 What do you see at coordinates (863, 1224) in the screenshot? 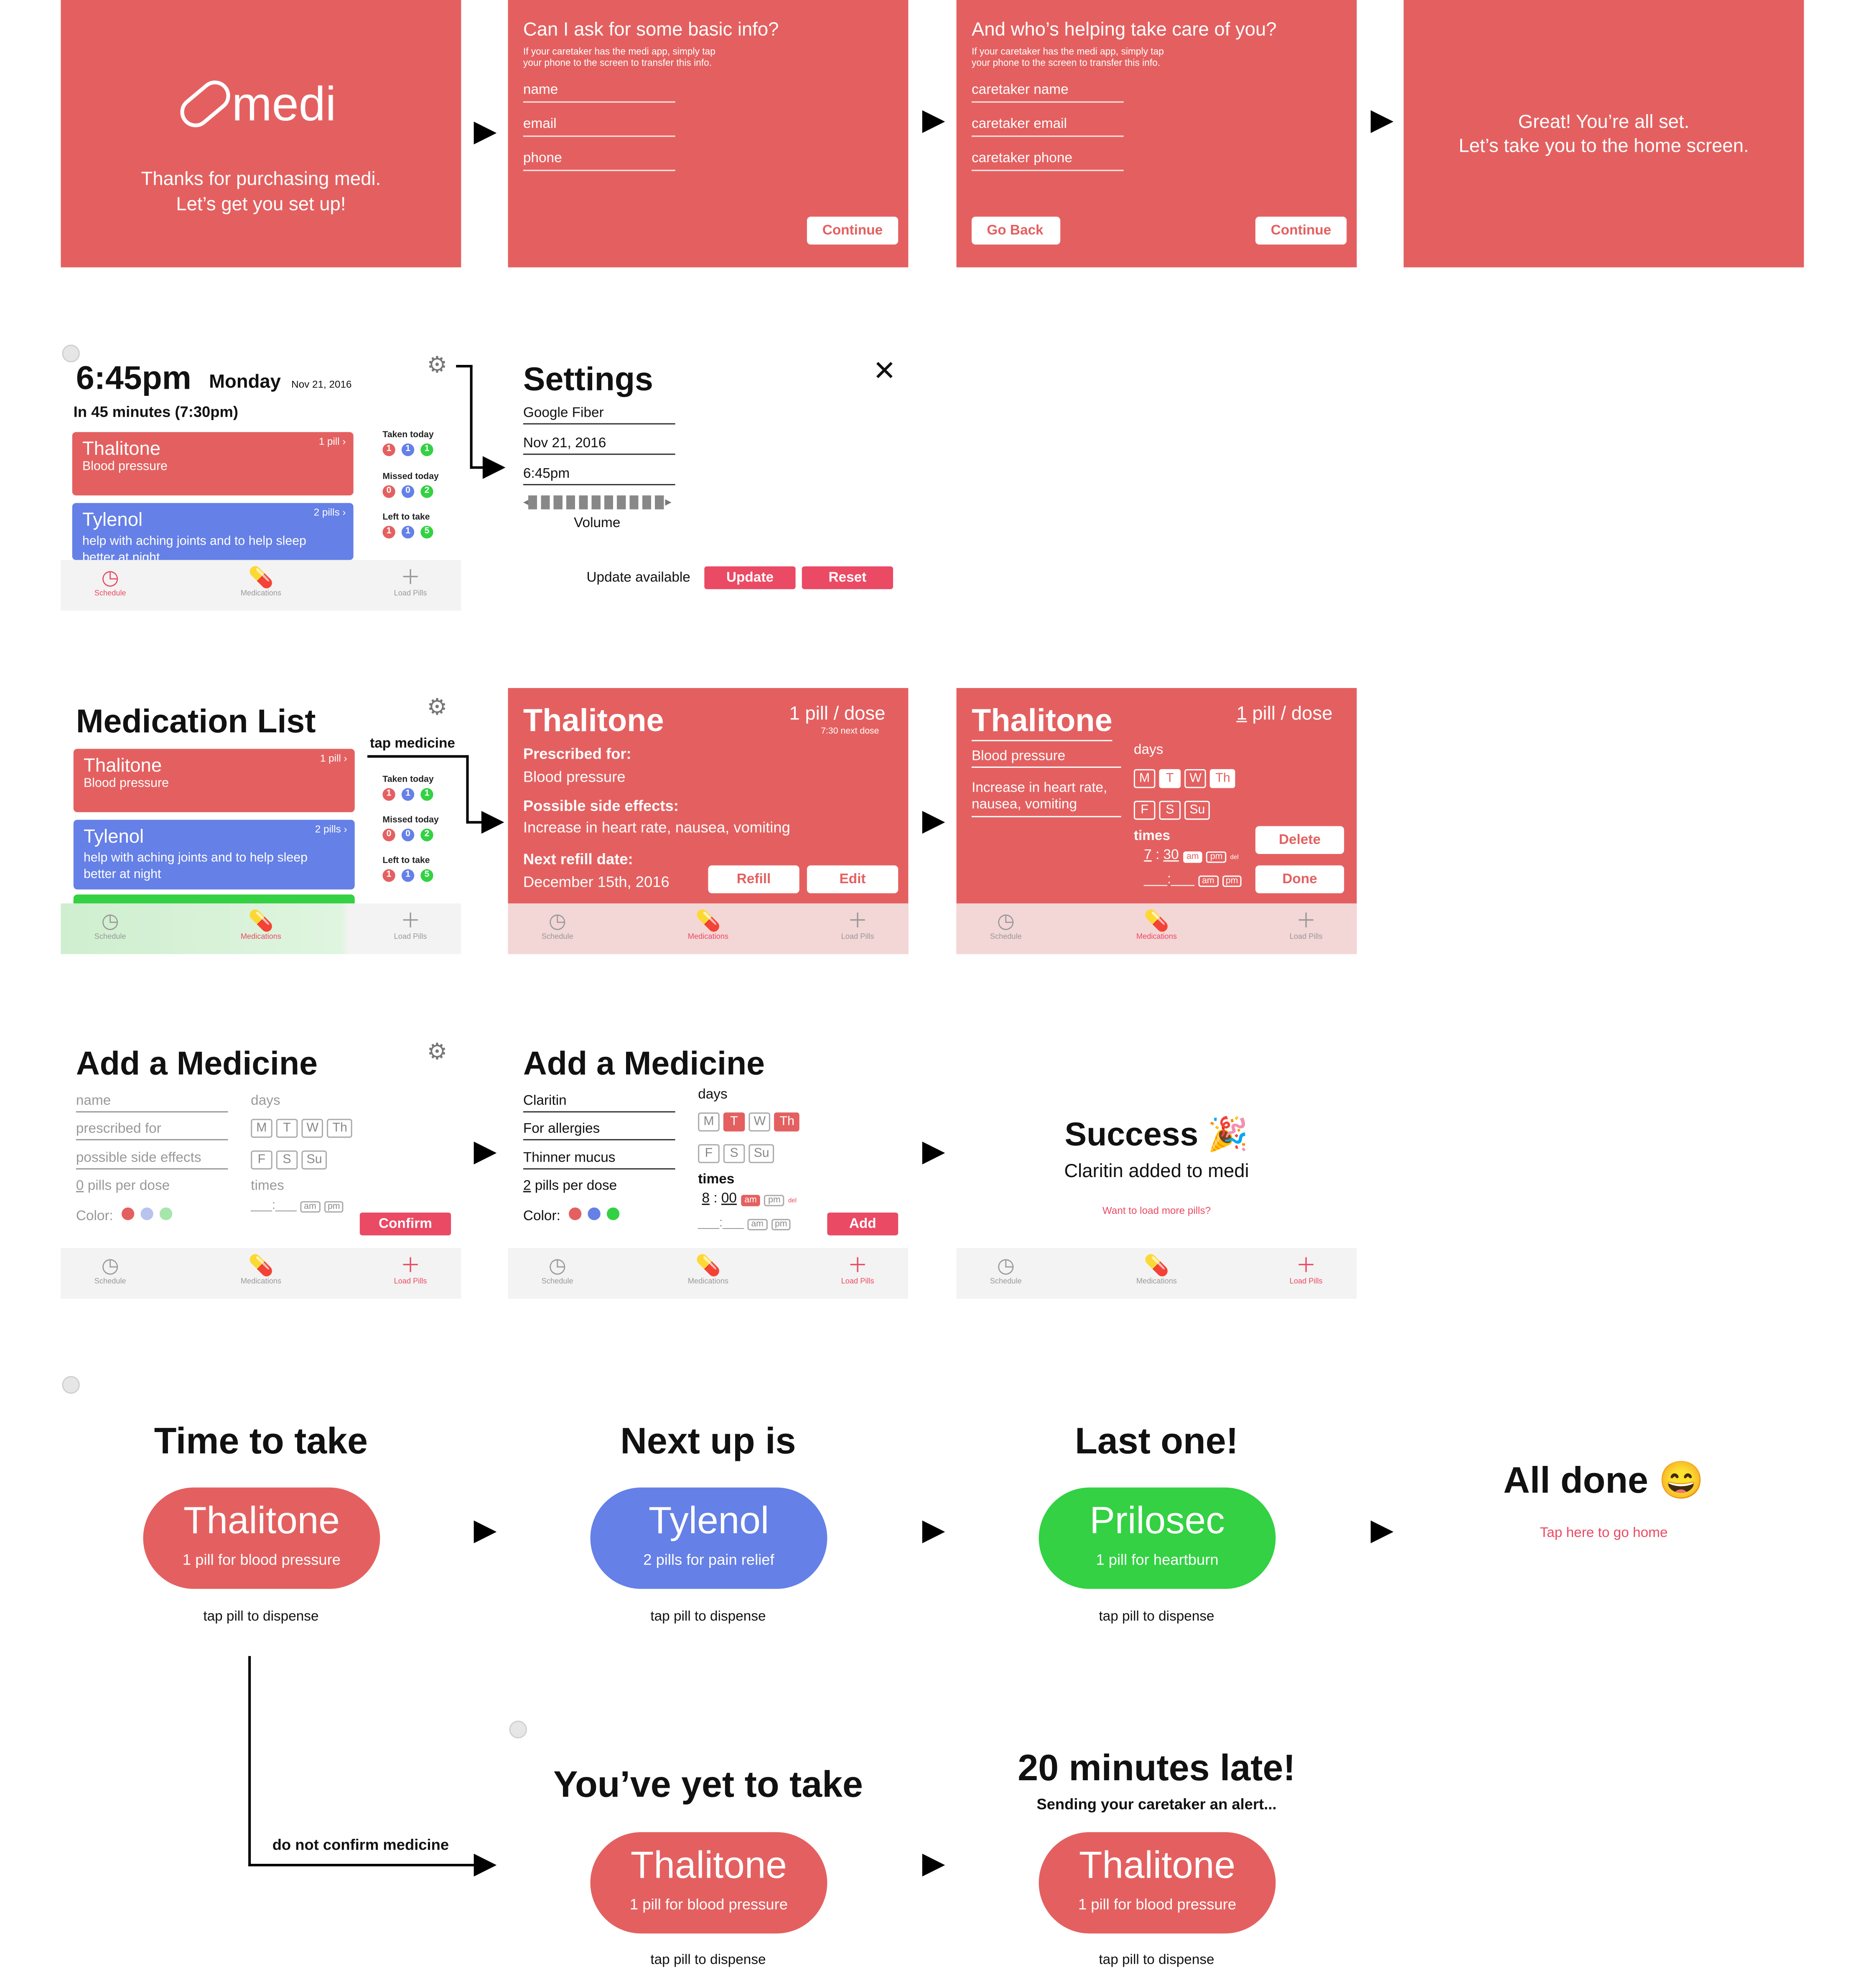
I see `add-button: Add` at bounding box center [863, 1224].